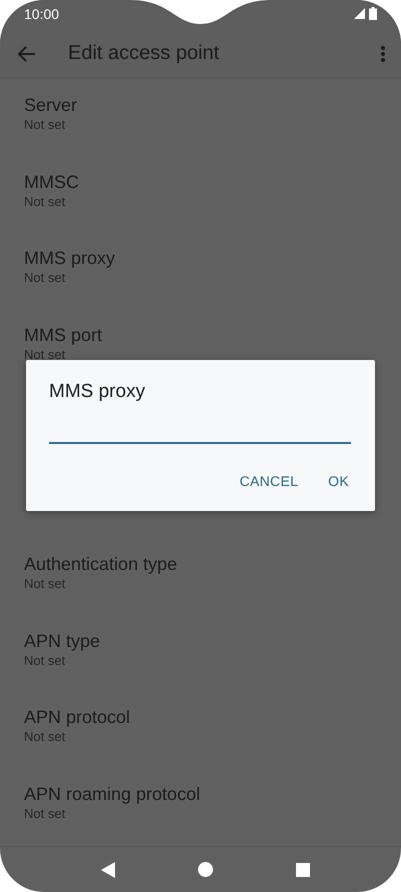 This screenshot has height=892, width=401. Describe the element at coordinates (383, 54) in the screenshot. I see `more-options-icon` at that location.